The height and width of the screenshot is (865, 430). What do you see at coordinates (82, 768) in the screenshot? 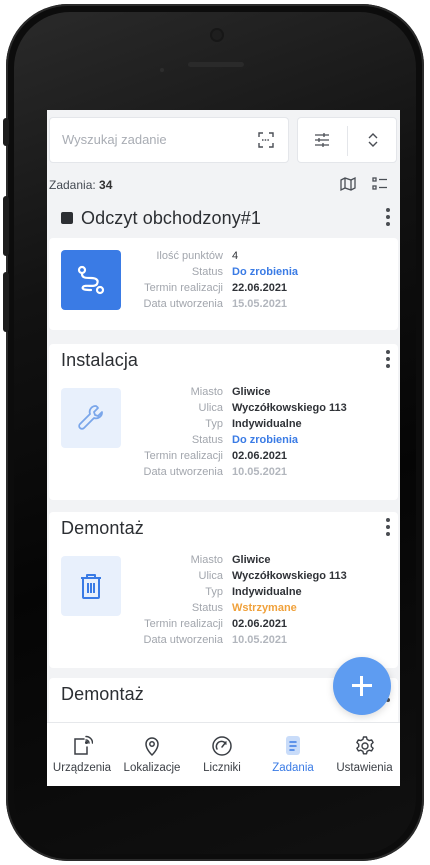
I see `nav-label: Urządzenia` at bounding box center [82, 768].